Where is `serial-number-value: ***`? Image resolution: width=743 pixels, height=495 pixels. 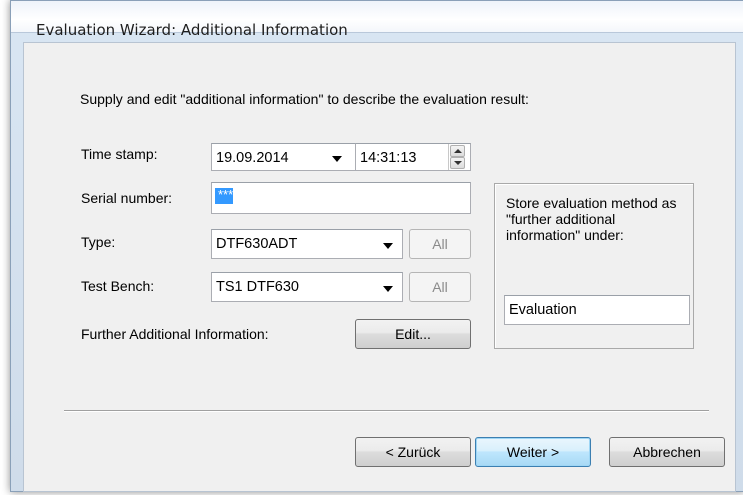
serial-number-value: *** is located at coordinates (226, 194).